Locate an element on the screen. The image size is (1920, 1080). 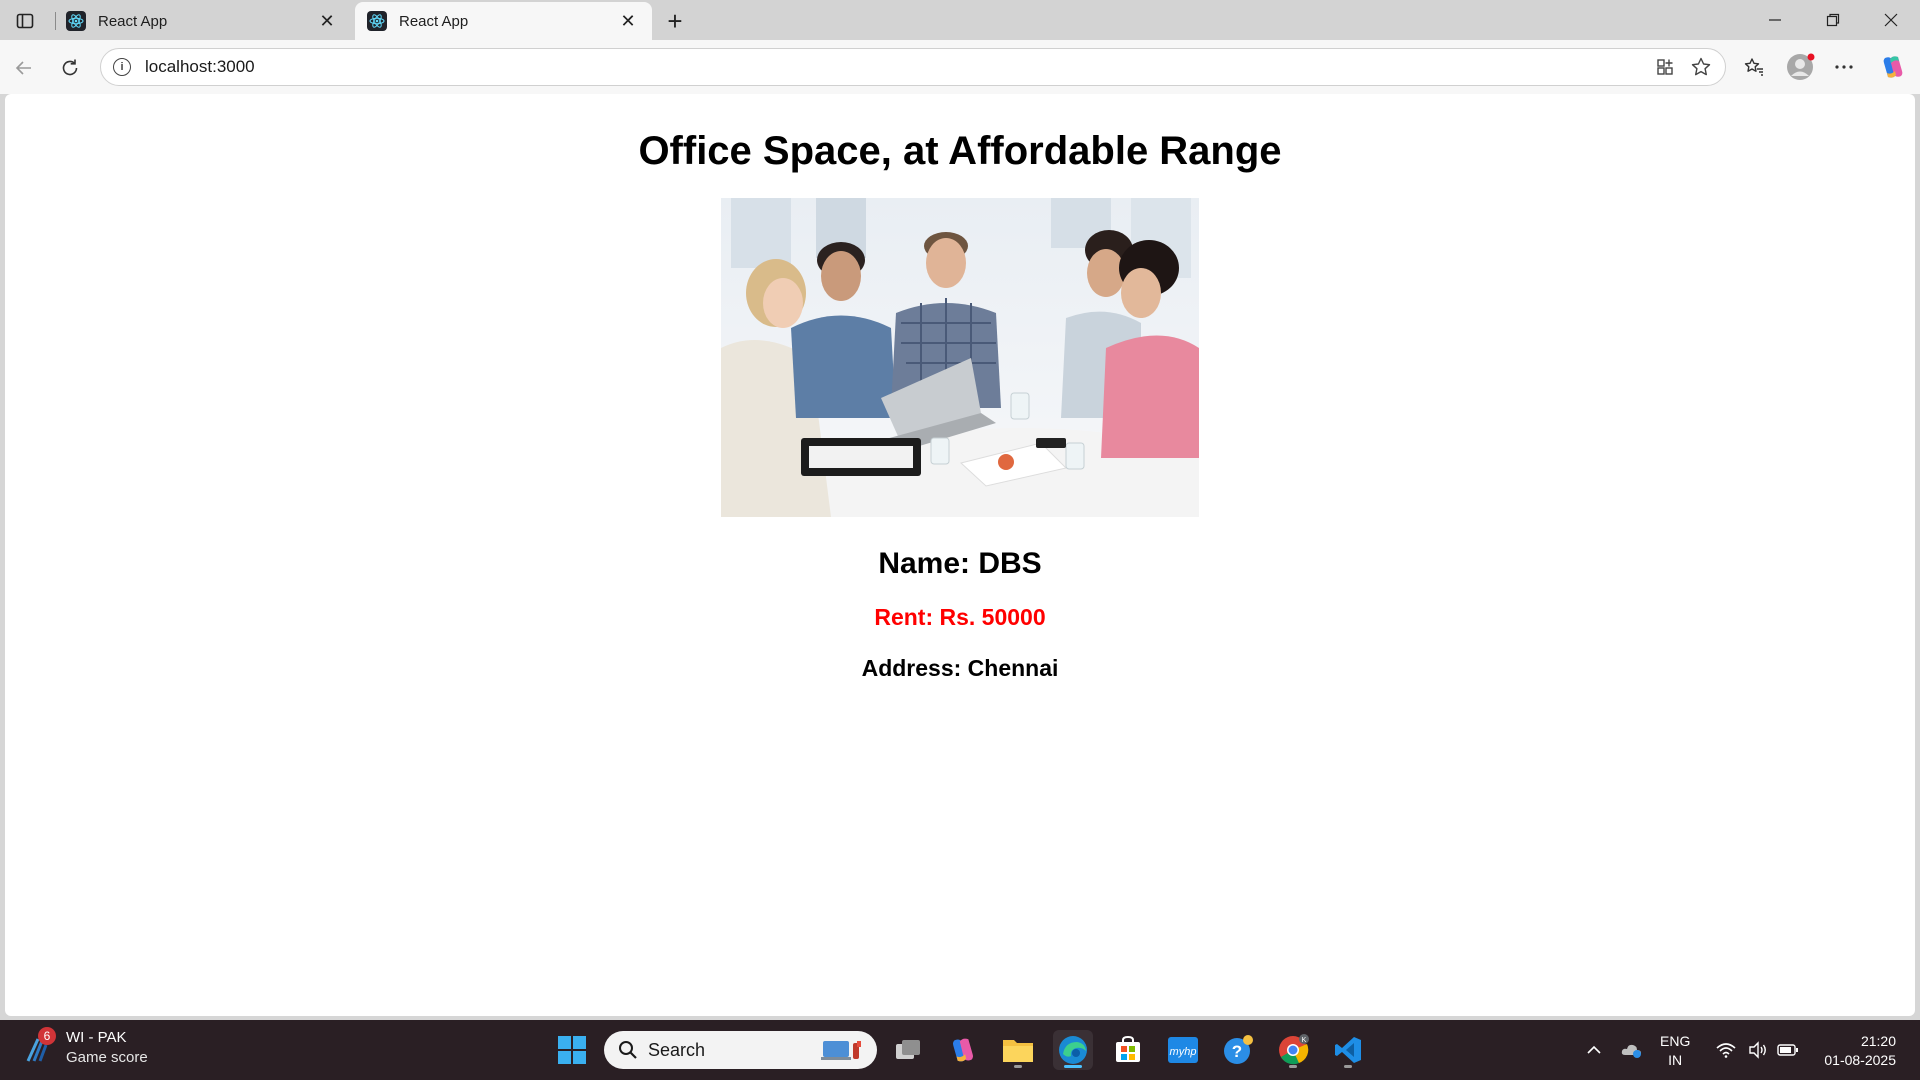
tab-actions-icon is located at coordinates (25, 21).